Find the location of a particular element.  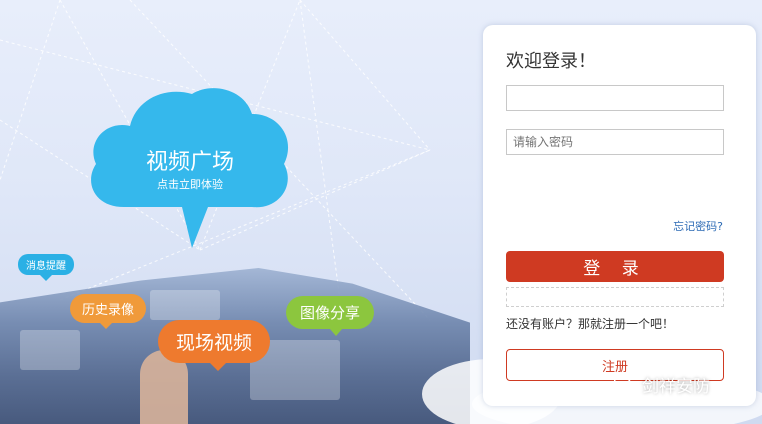

password-input is located at coordinates (615, 142).